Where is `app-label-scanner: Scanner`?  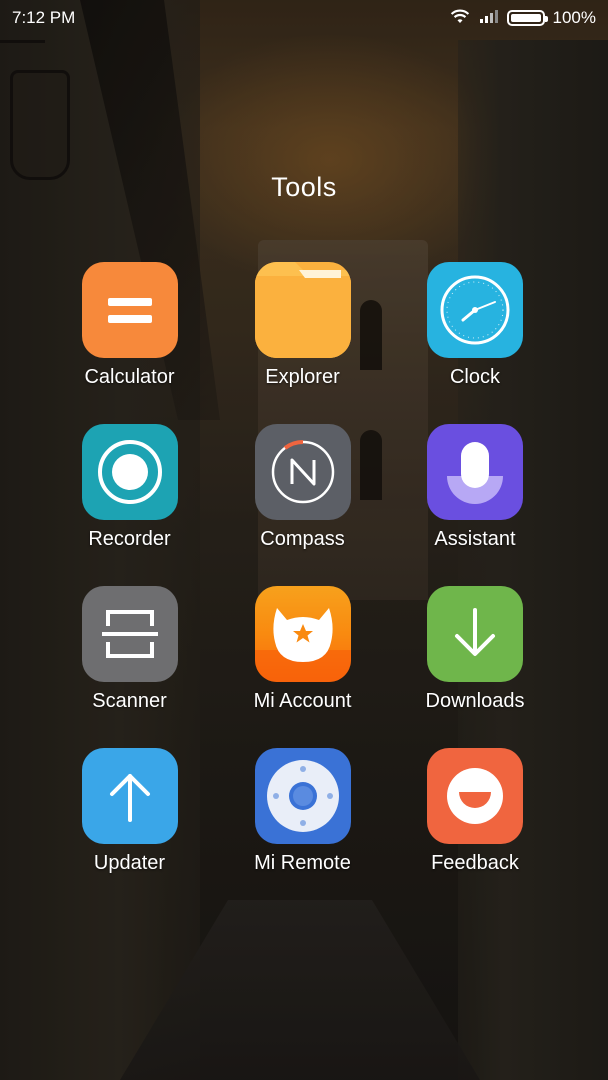
app-label-scanner: Scanner is located at coordinates (129, 701).